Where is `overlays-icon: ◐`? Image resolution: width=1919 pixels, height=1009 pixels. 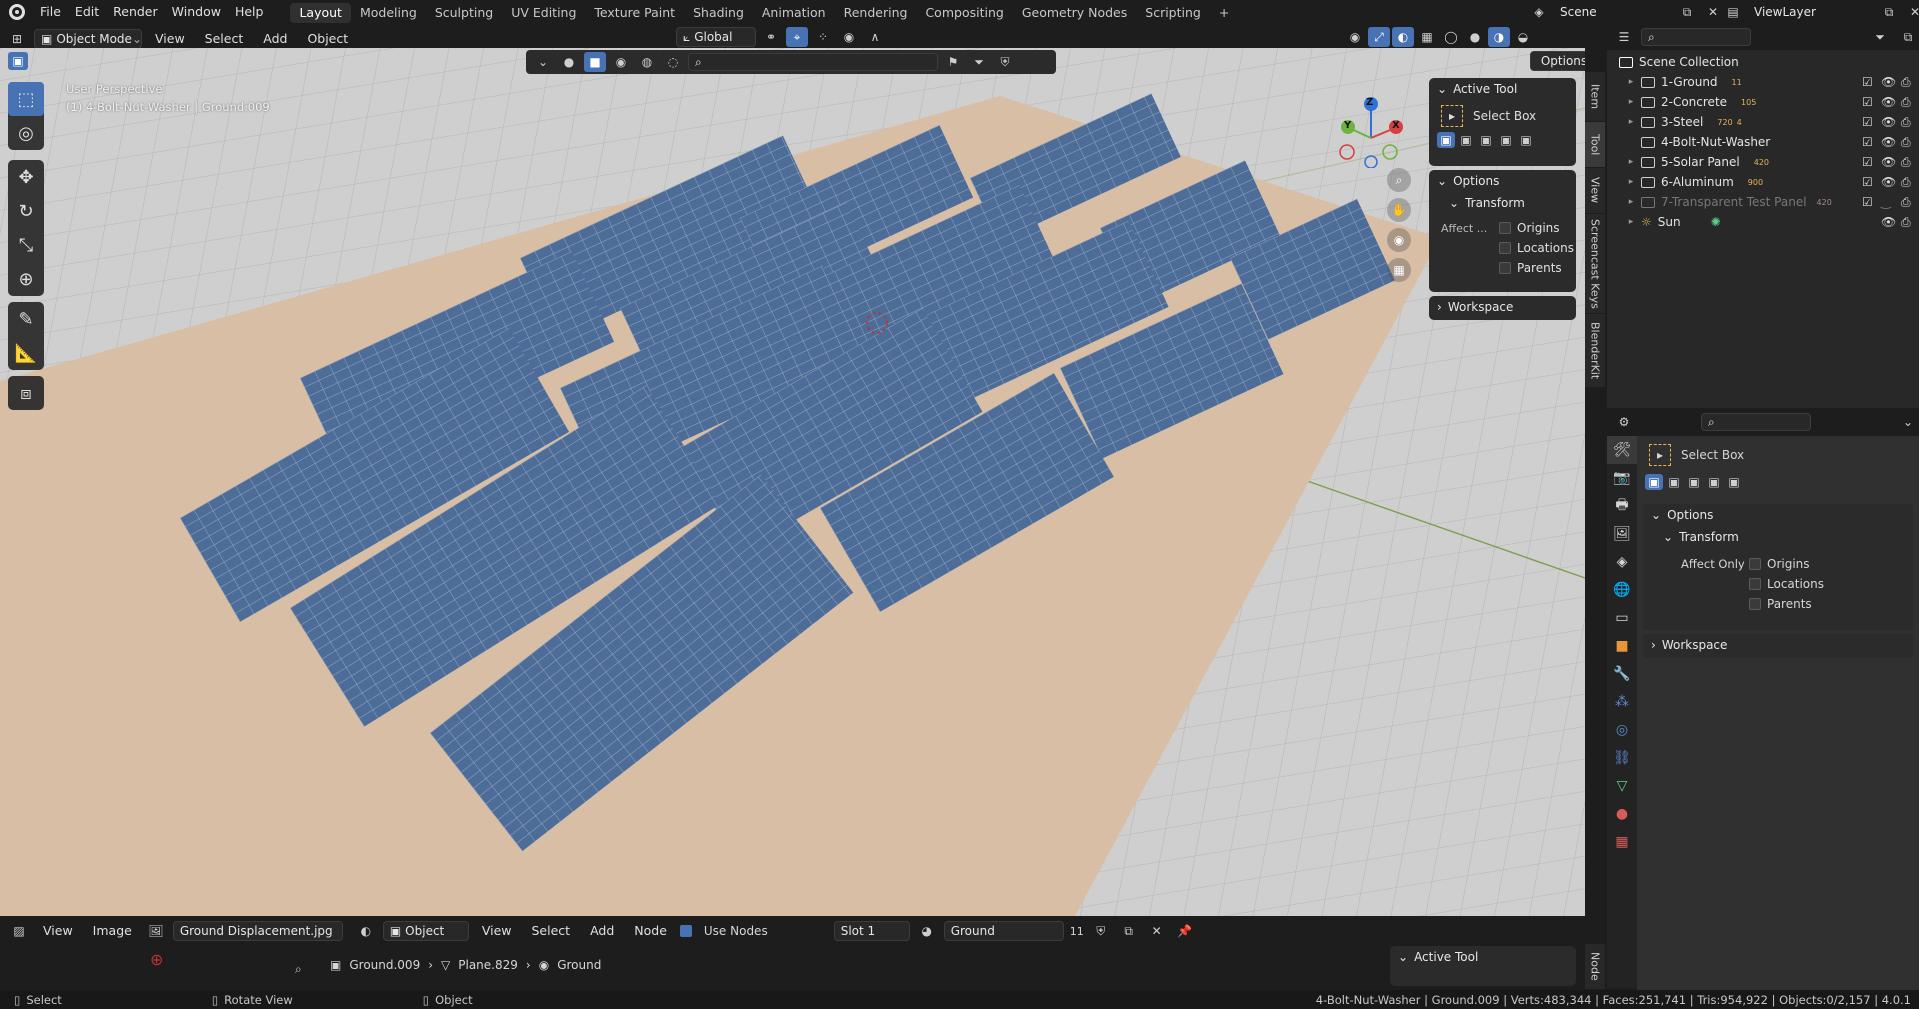 overlays-icon: ◐ is located at coordinates (1403, 37).